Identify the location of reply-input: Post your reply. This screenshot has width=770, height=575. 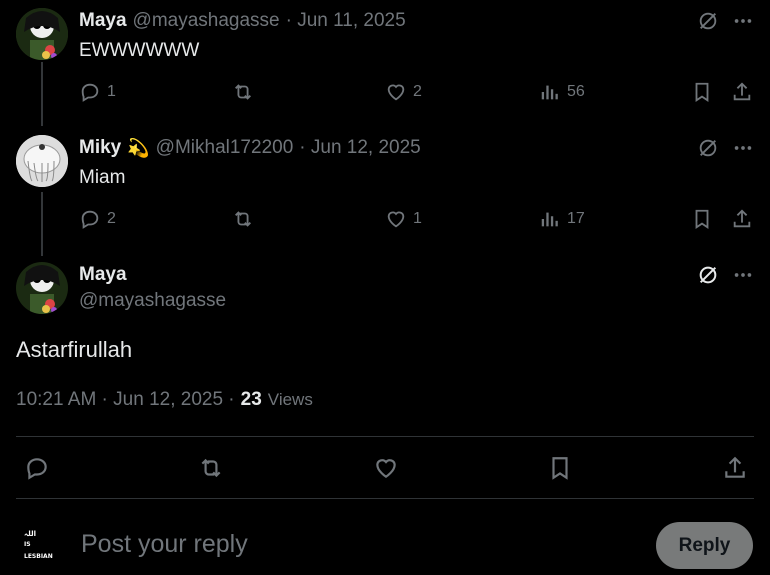
(164, 544).